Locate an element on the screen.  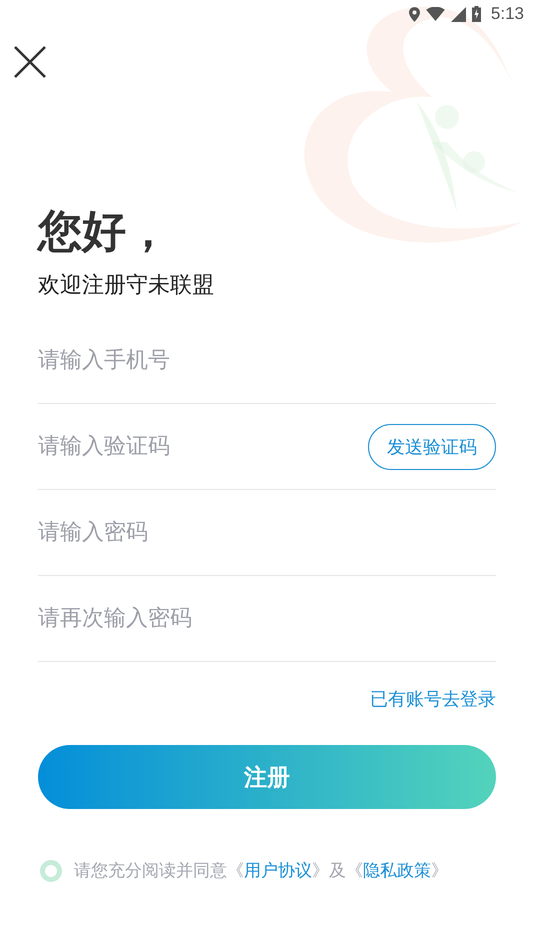
close-icon is located at coordinates (30, 62).